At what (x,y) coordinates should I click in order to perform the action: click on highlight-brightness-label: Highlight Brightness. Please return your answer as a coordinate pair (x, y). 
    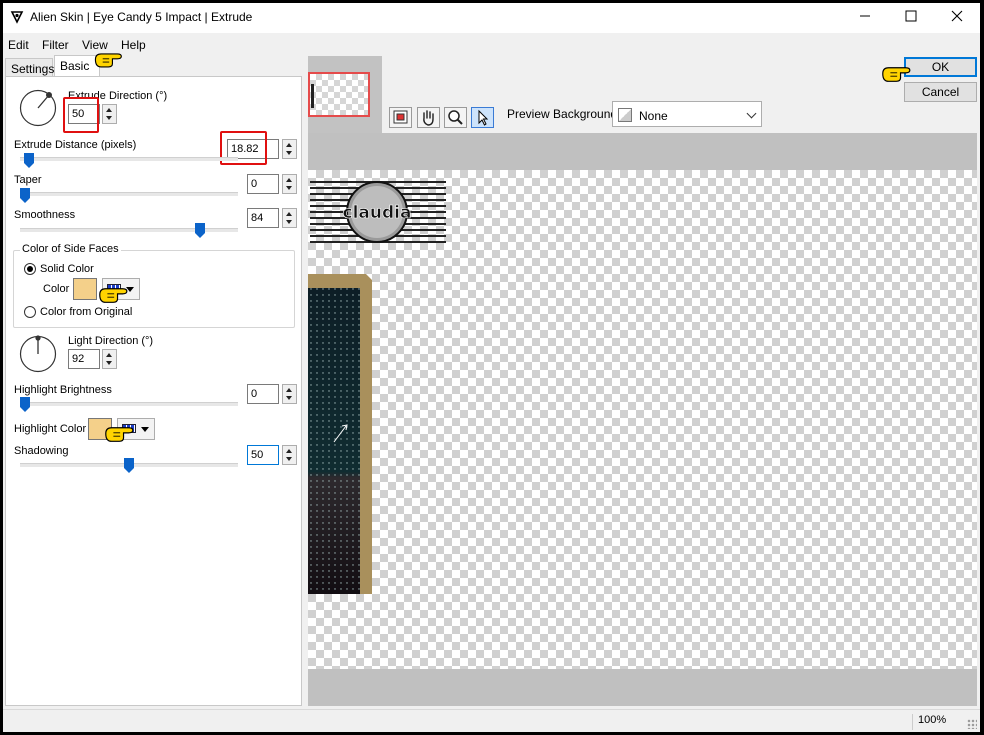
    Looking at the image, I should click on (63, 390).